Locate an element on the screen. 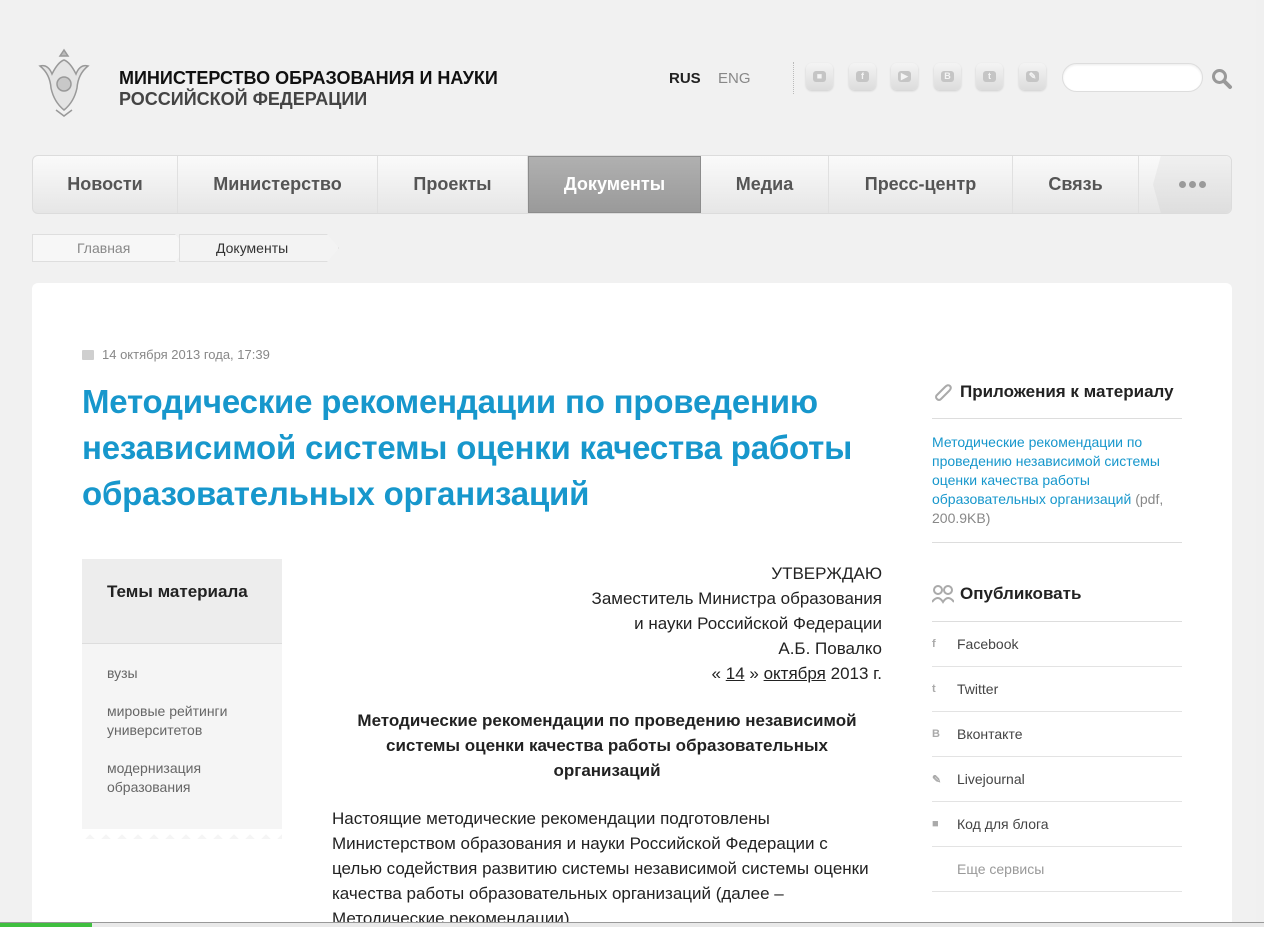 This screenshot has width=1264, height=927. people-icon is located at coordinates (943, 594).